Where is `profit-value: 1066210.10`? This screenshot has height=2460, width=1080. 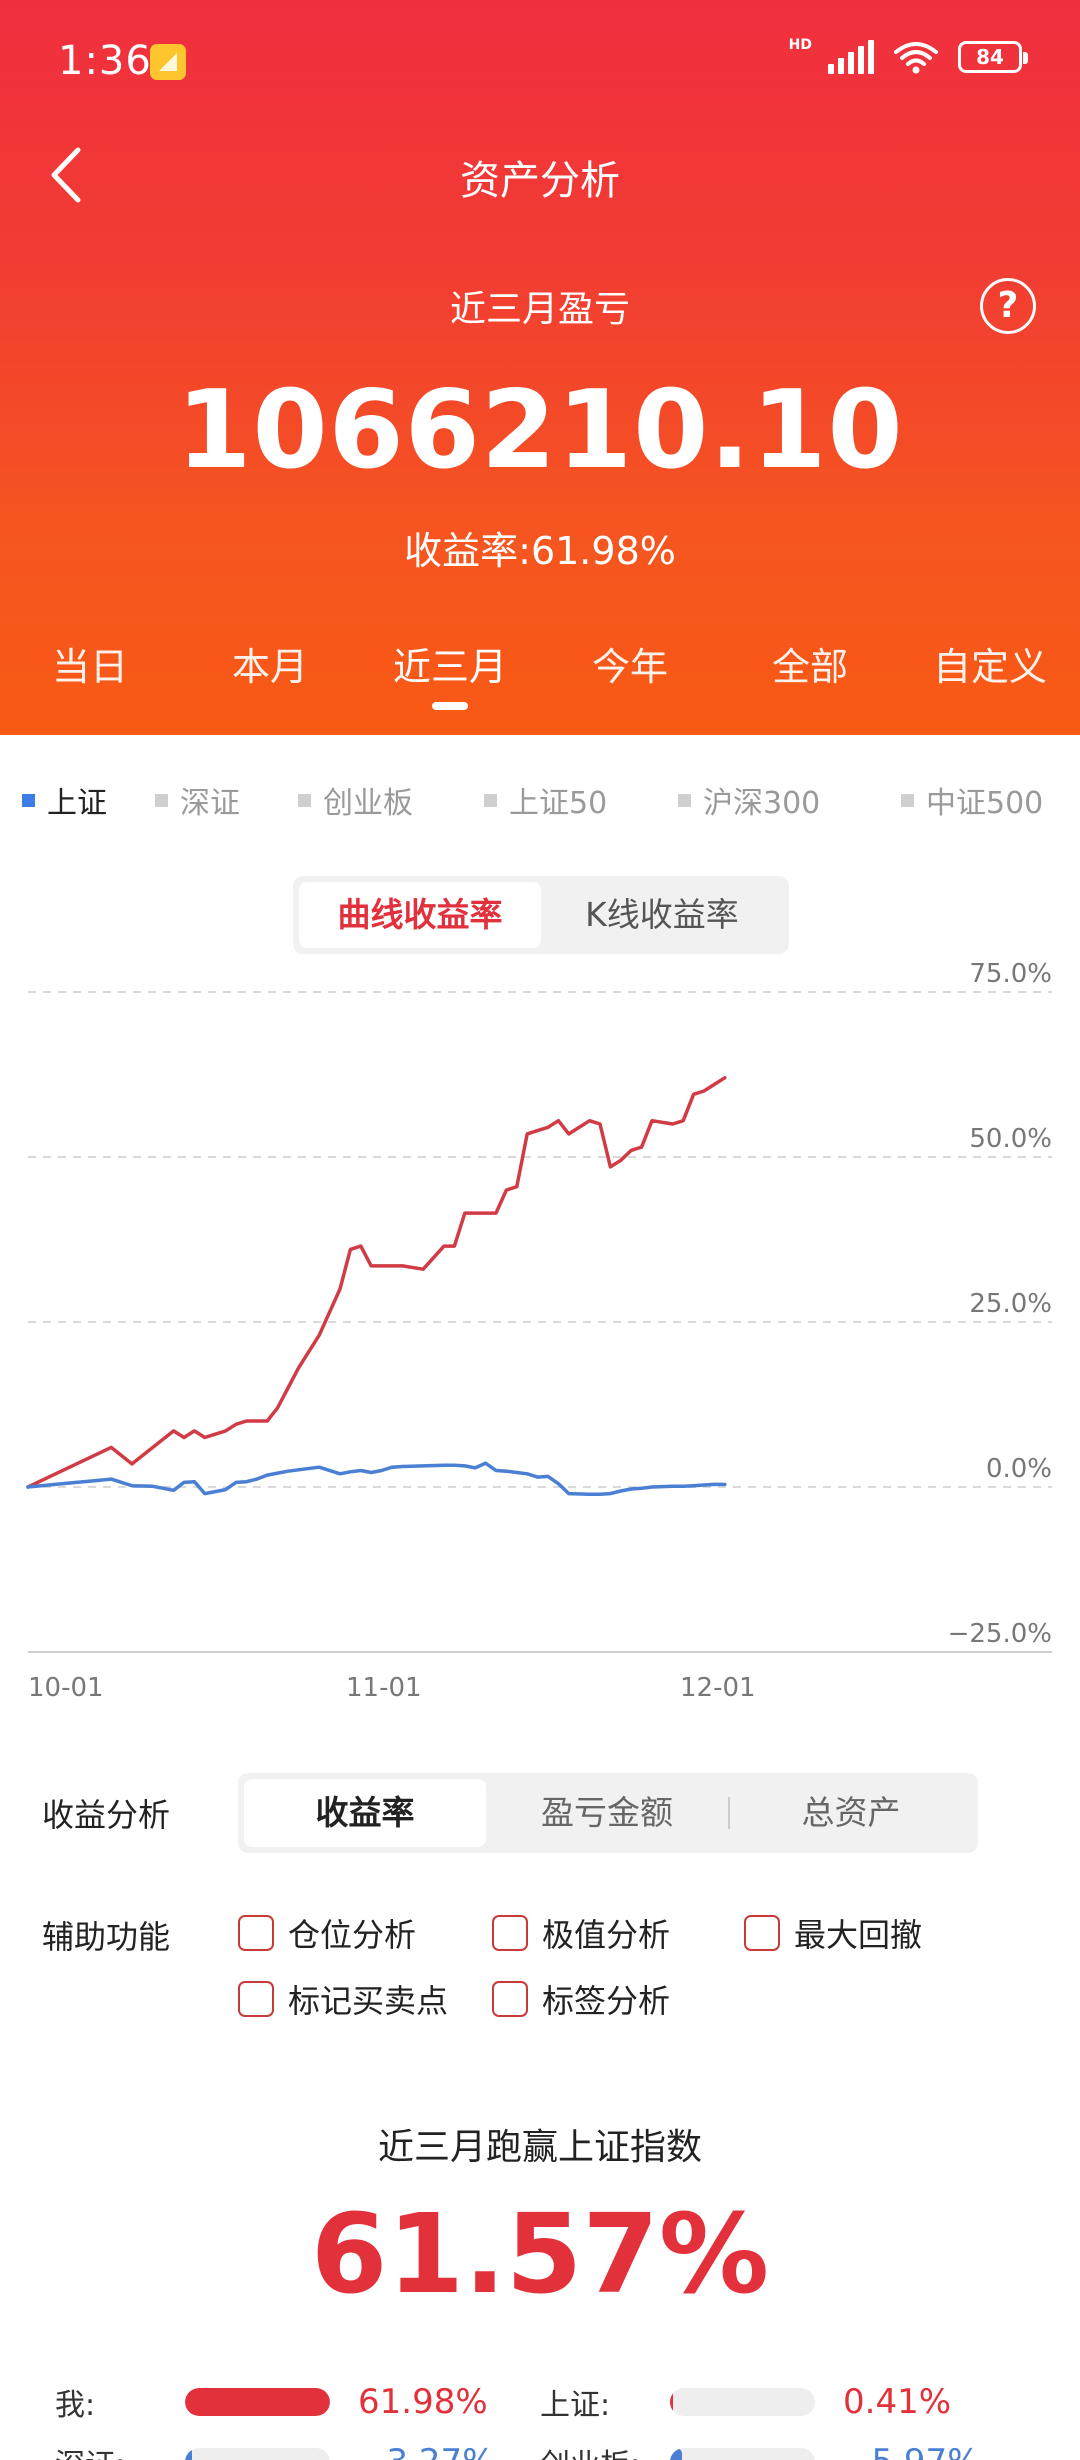
profit-value: 1066210.10 is located at coordinates (540, 430).